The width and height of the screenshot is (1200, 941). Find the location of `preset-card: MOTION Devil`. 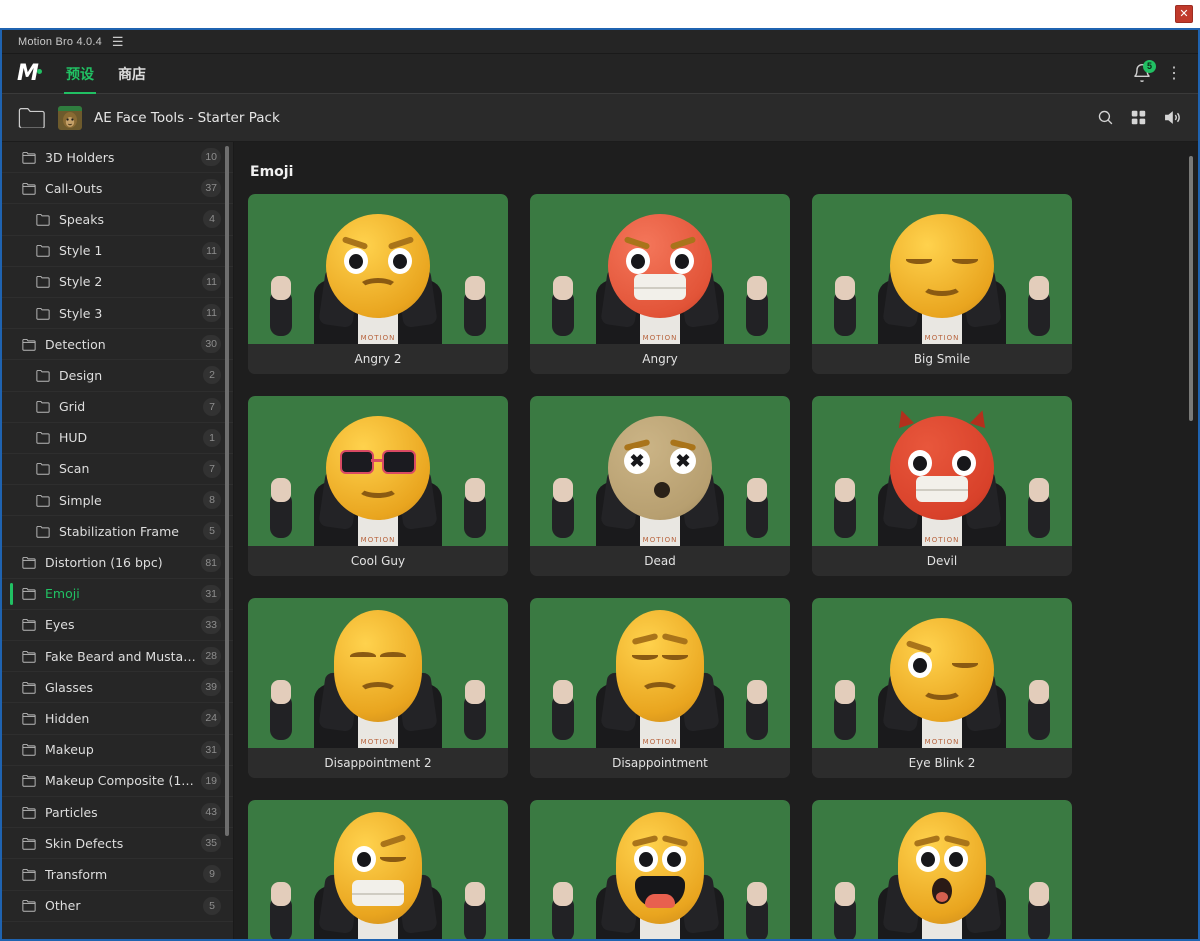

preset-card: MOTION Devil is located at coordinates (942, 486).